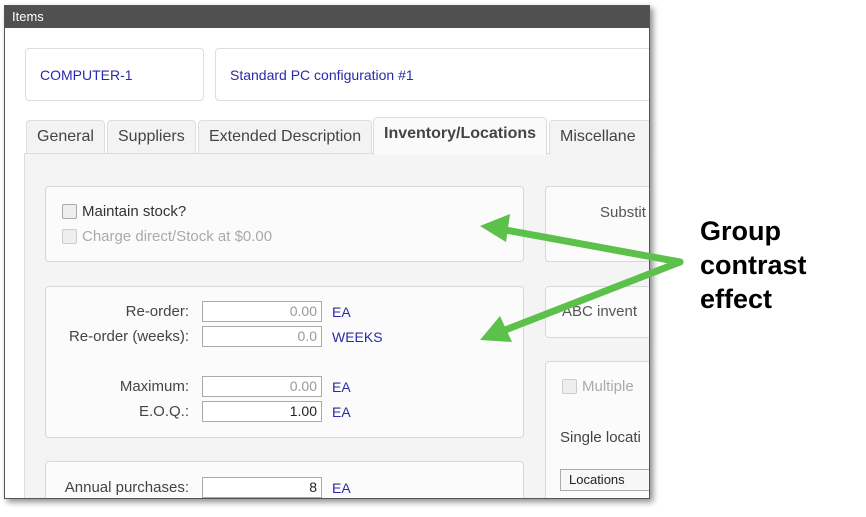  I want to click on annotation-line: Group, so click(740, 231).